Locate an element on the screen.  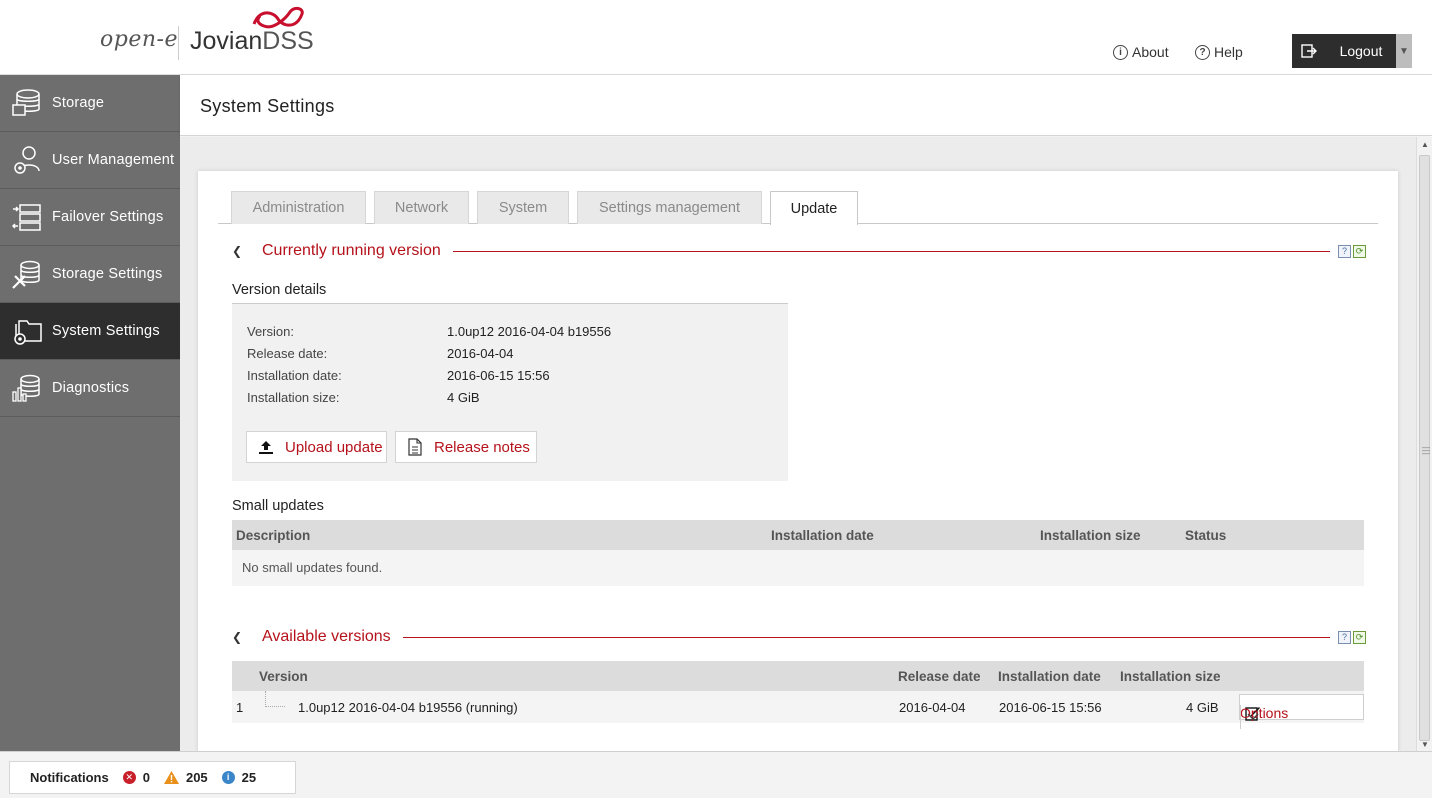
database-icon is located at coordinates (26, 103).